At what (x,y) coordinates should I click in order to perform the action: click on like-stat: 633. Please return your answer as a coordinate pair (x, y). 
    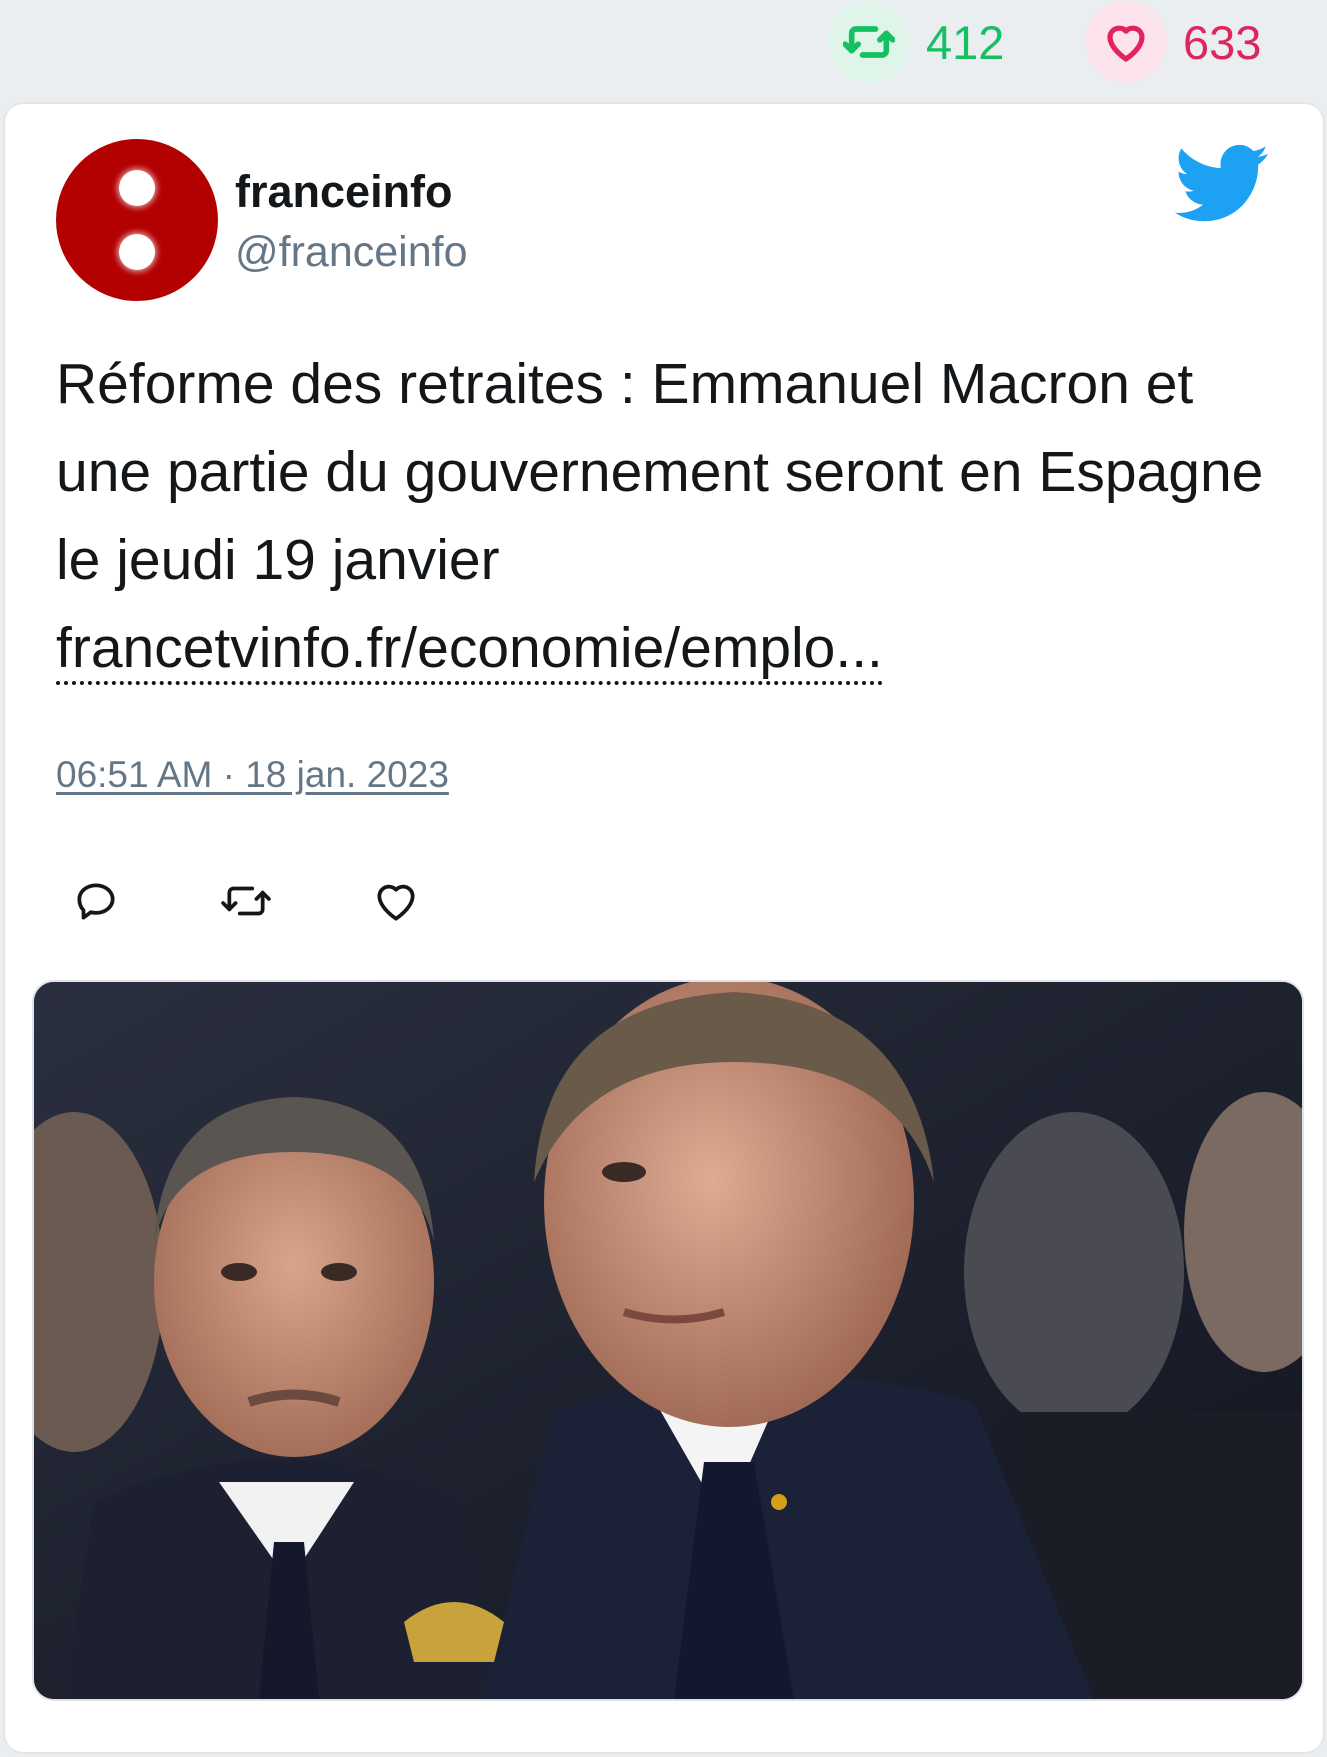
    Looking at the image, I should click on (1173, 42).